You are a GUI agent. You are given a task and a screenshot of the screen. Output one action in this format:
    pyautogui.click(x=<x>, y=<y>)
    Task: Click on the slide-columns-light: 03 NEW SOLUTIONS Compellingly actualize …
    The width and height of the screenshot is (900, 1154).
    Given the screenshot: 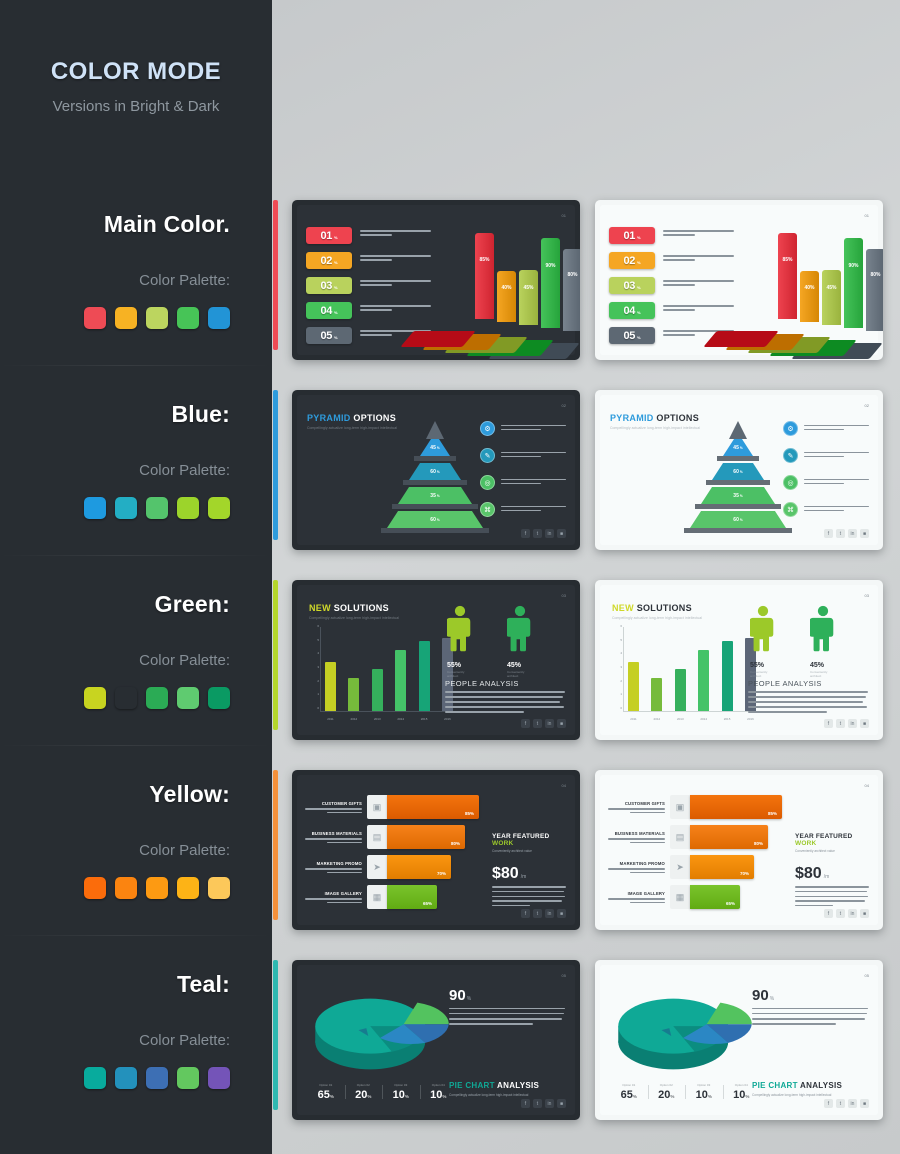 What is the action you would take?
    pyautogui.click(x=739, y=660)
    